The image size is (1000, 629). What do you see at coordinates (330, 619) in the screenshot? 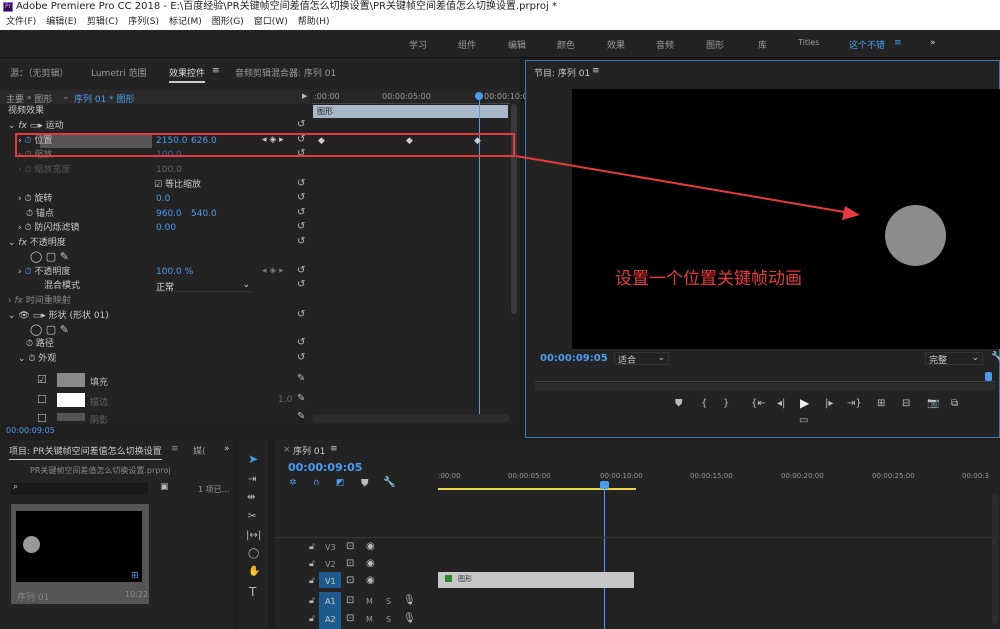
I see `track-a2: A2` at bounding box center [330, 619].